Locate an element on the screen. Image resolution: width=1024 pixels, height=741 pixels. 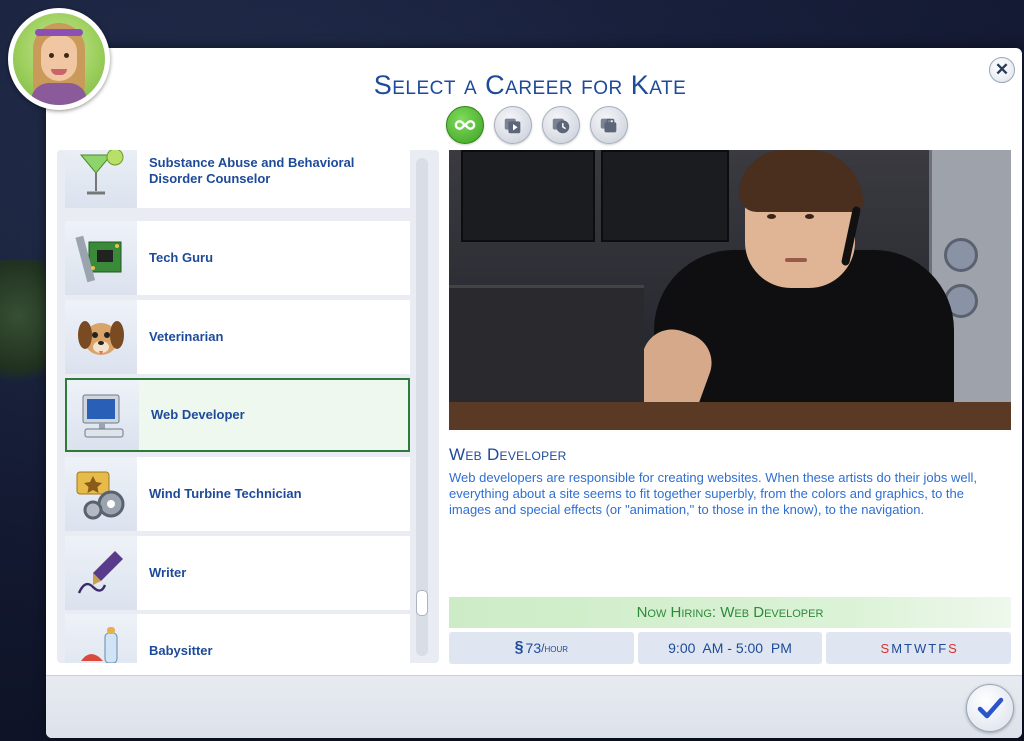
filter-game-pack-button is located at coordinates (561, 125).